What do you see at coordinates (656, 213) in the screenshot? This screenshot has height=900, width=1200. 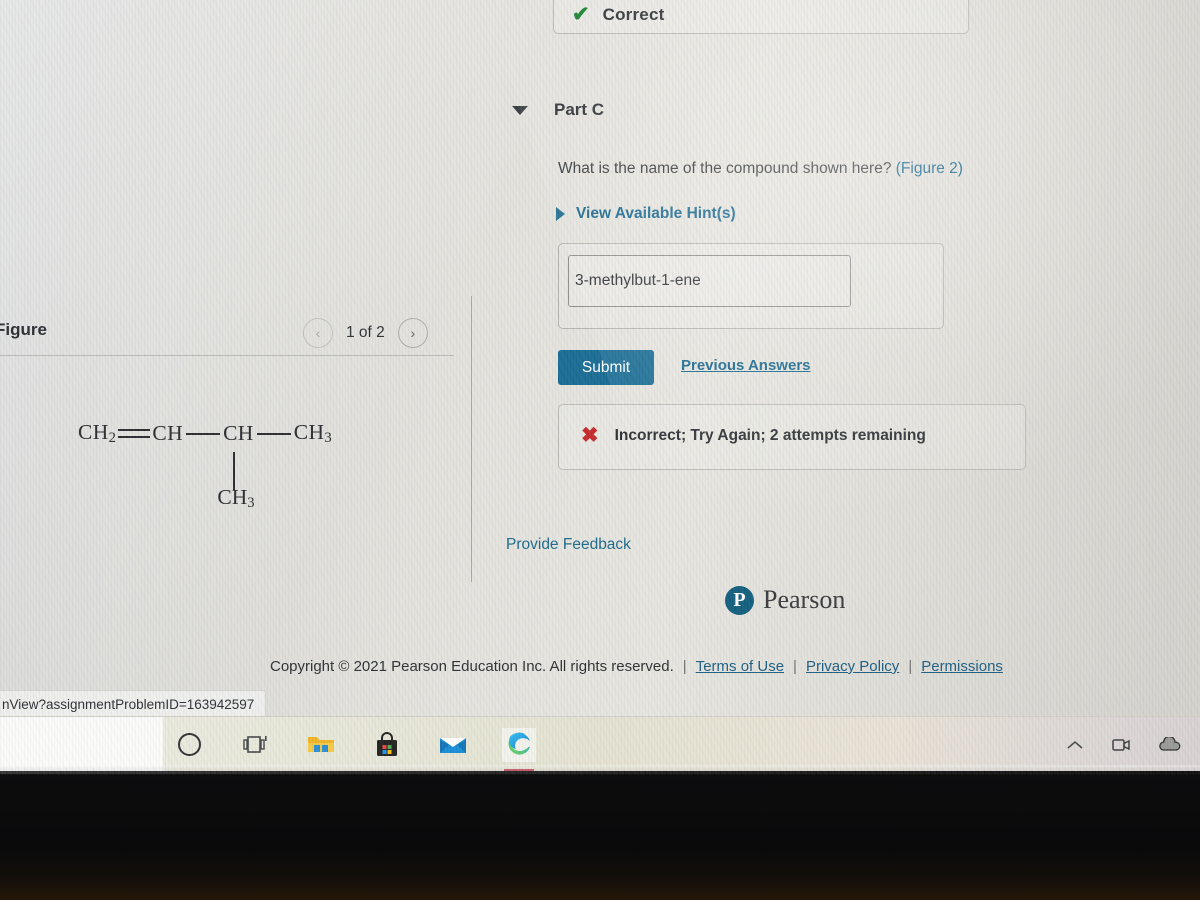 I see `view-hints-label: View Available Hint(s)` at bounding box center [656, 213].